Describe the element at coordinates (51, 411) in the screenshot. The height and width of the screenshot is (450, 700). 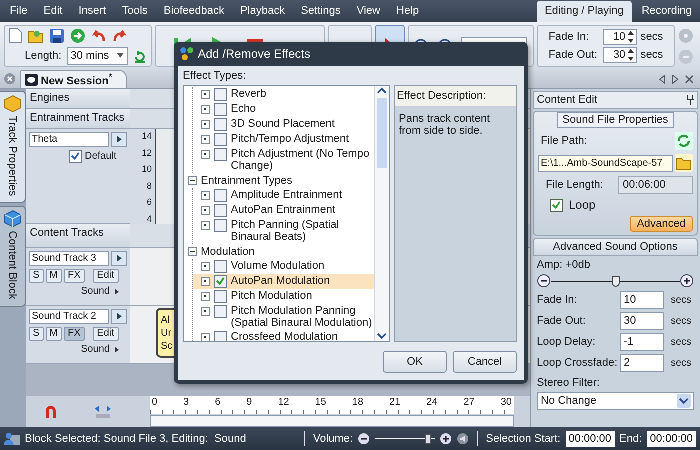
I see `magnet-icon` at that location.